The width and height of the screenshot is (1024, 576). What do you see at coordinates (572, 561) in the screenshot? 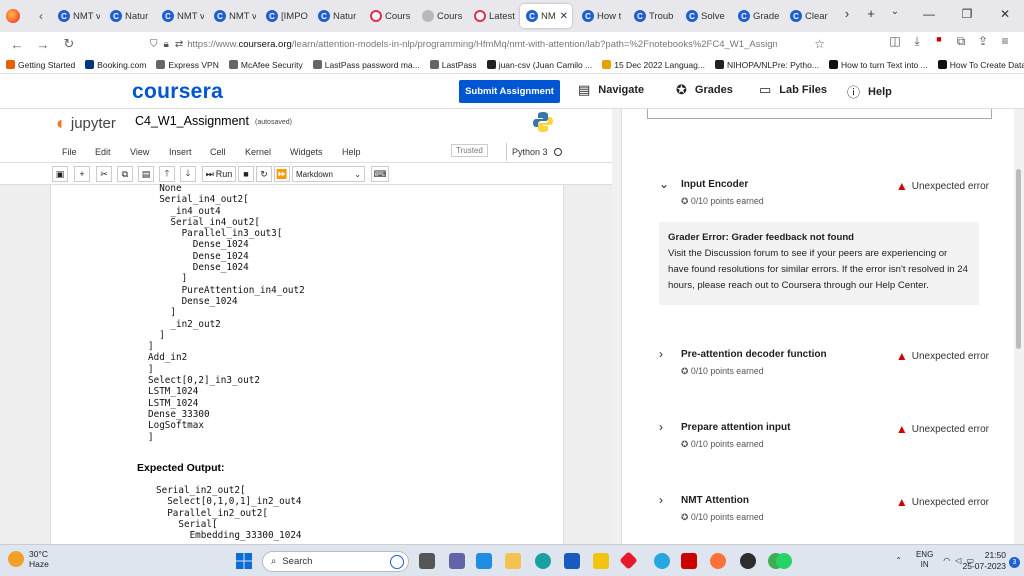
I see `word-icon` at bounding box center [572, 561].